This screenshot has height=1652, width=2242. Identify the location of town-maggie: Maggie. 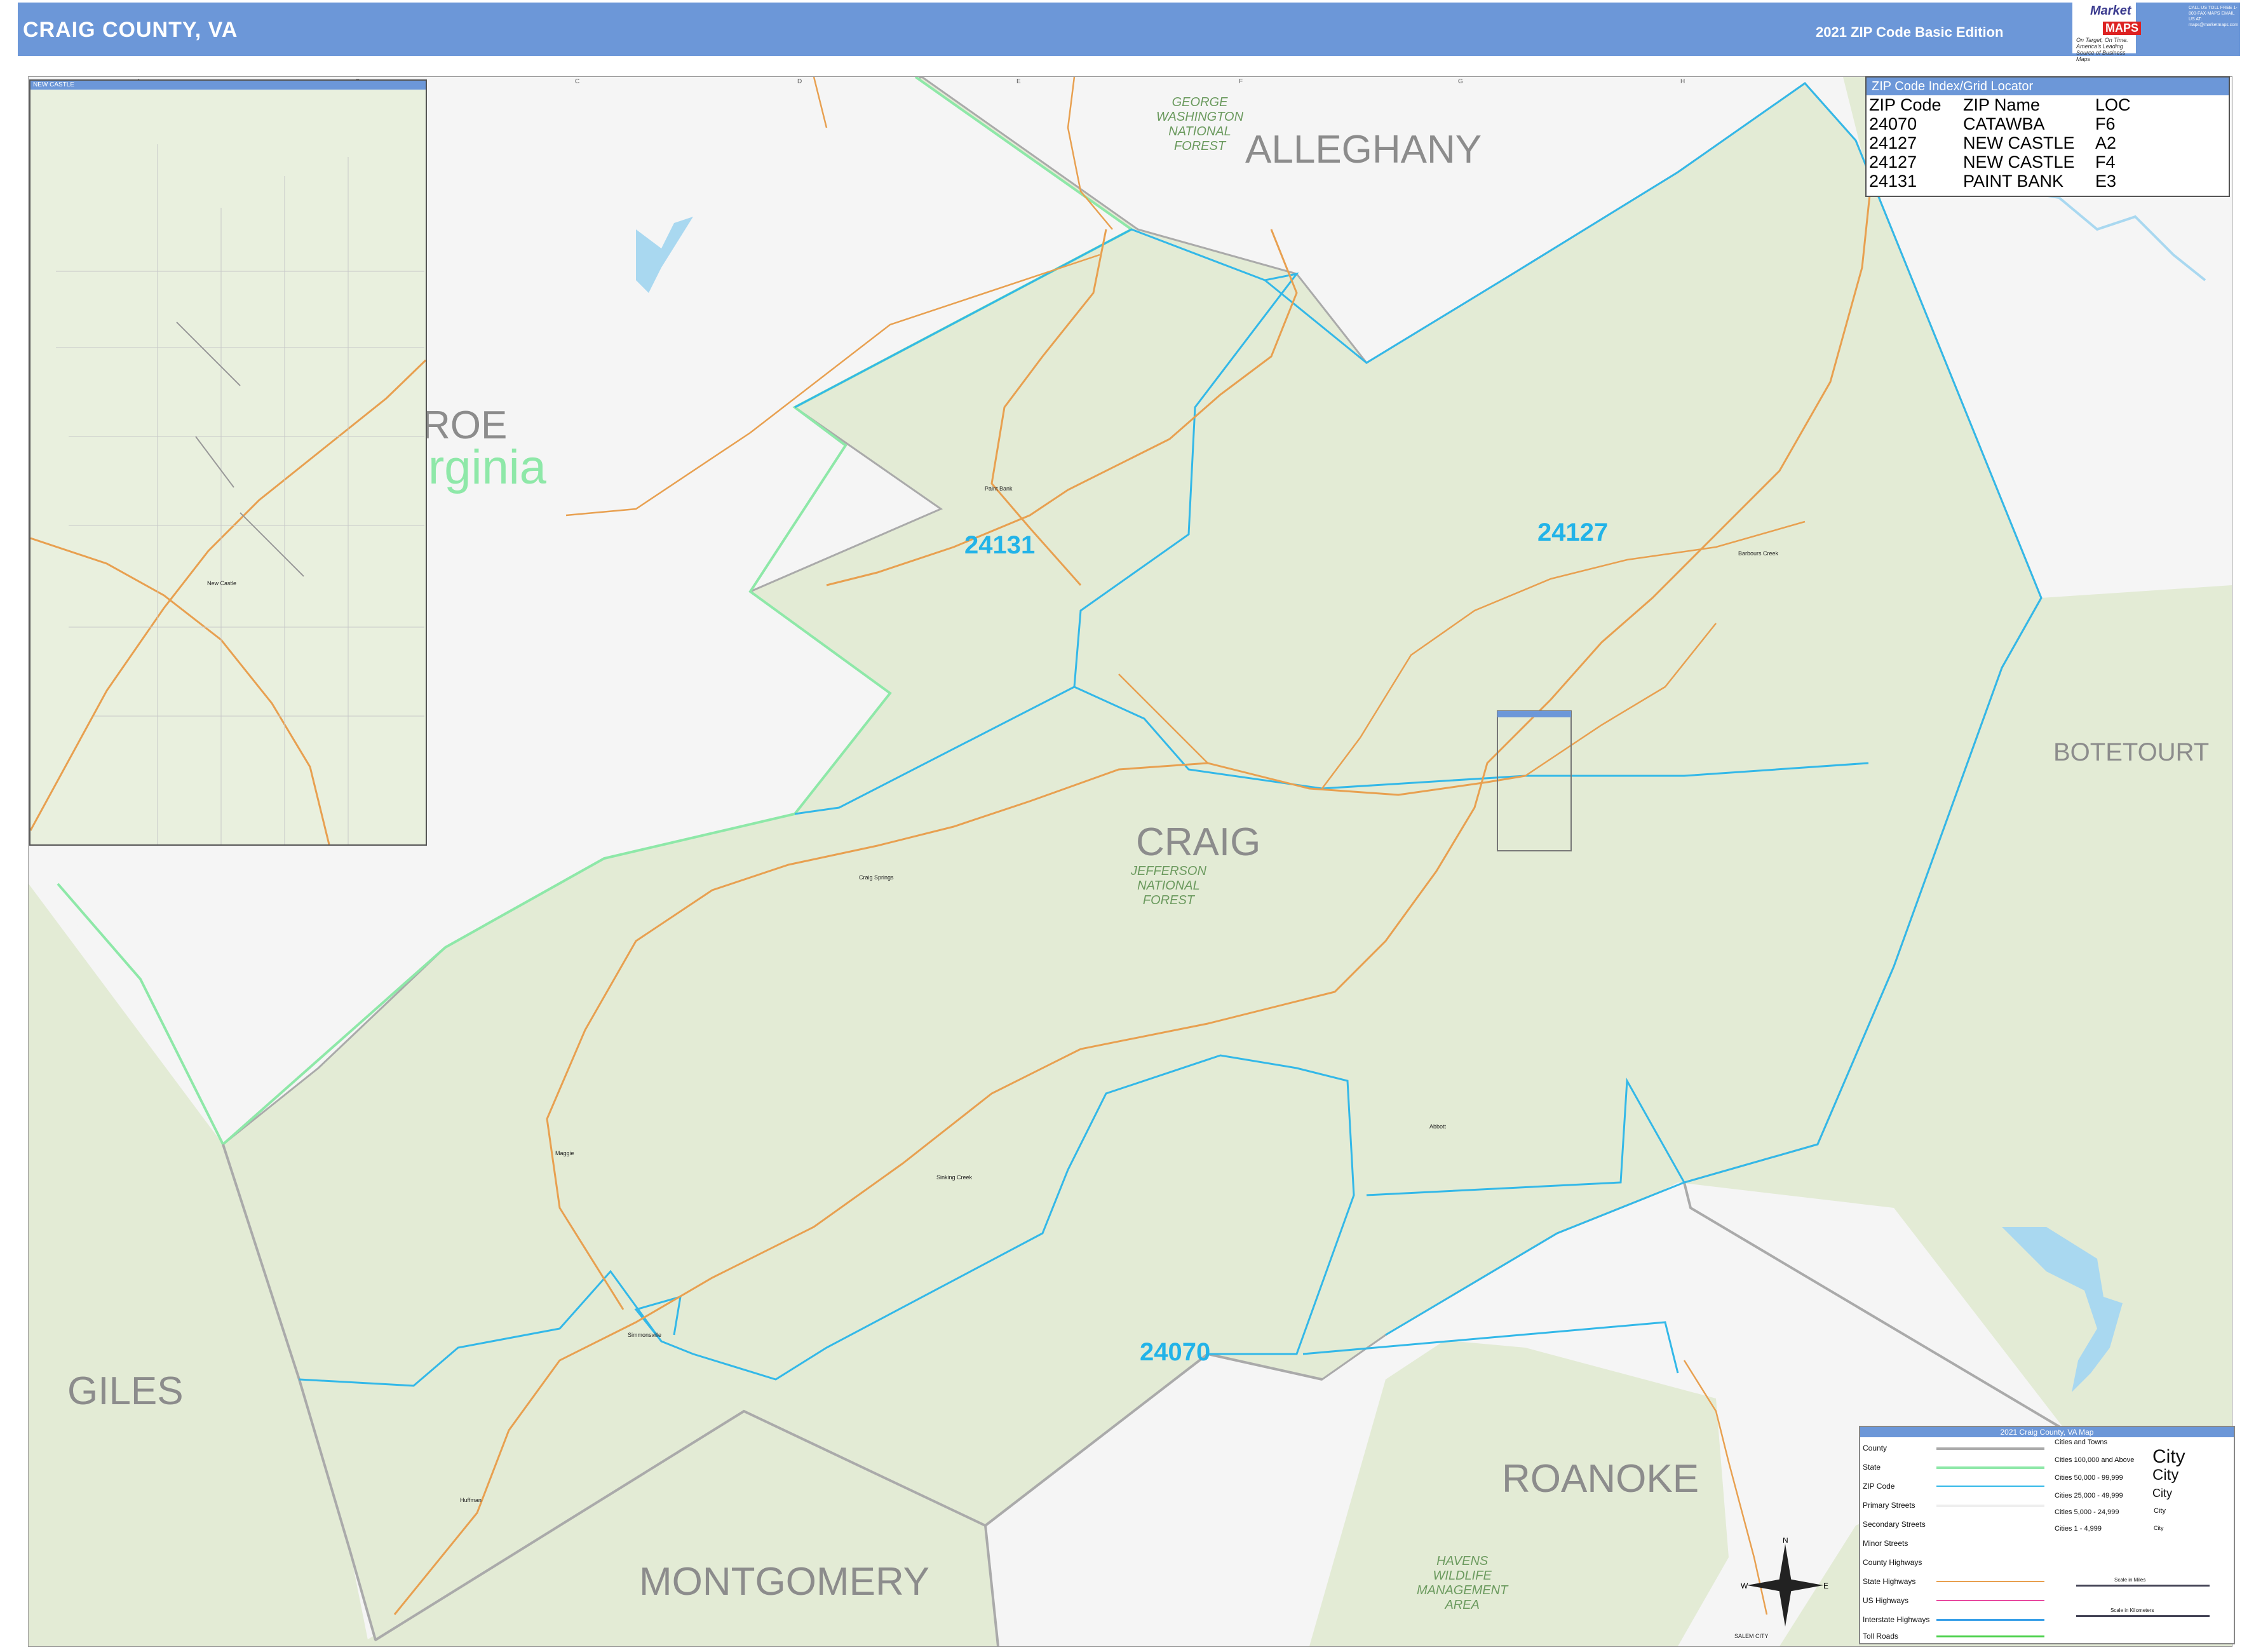
(564, 1153).